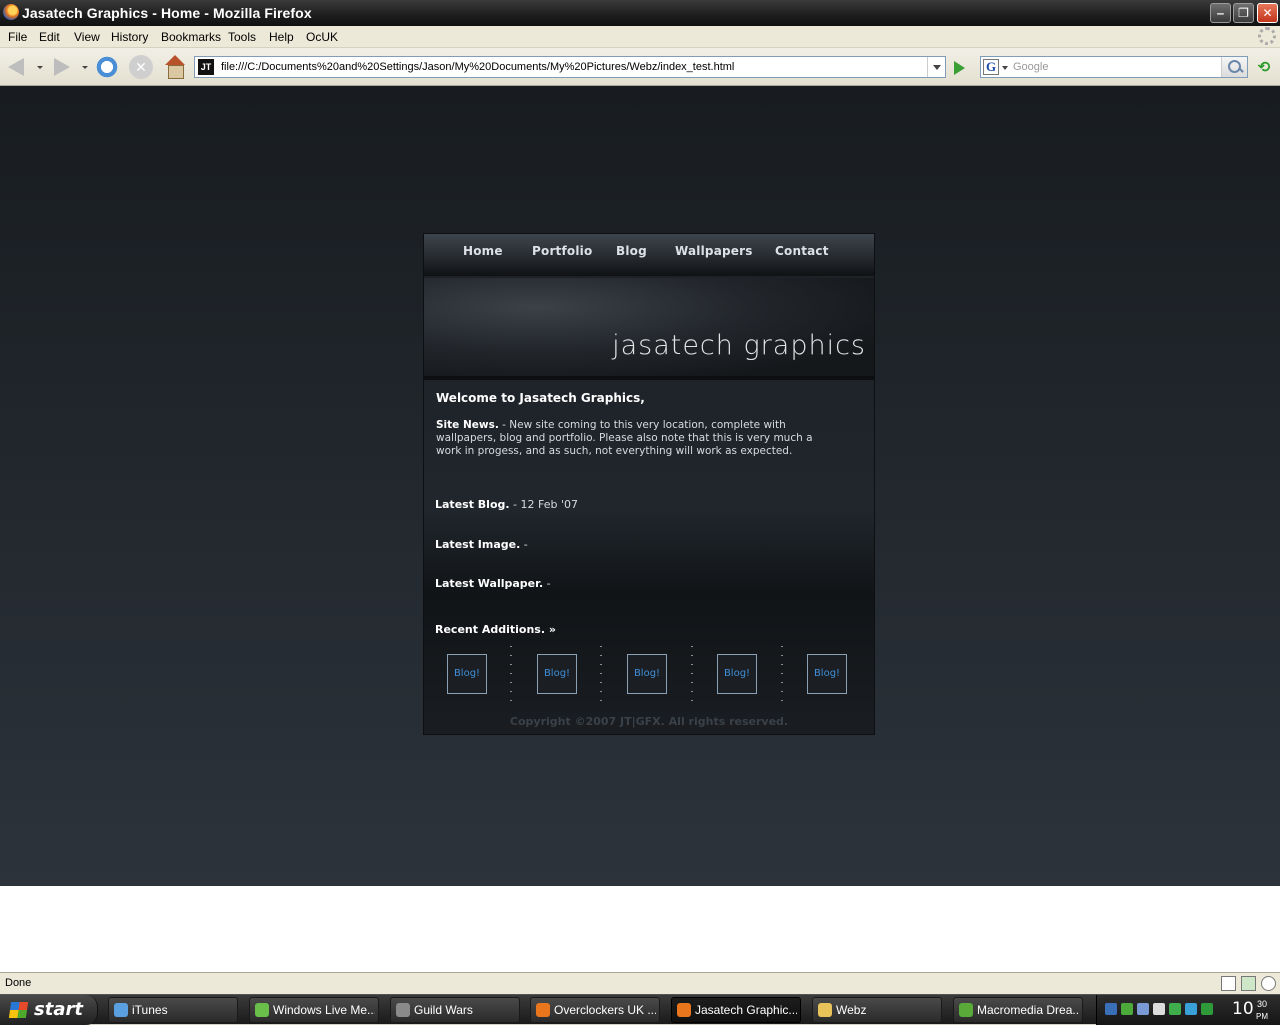 The width and height of the screenshot is (1280, 1025). I want to click on minimize-button: ‒, so click(1220, 13).